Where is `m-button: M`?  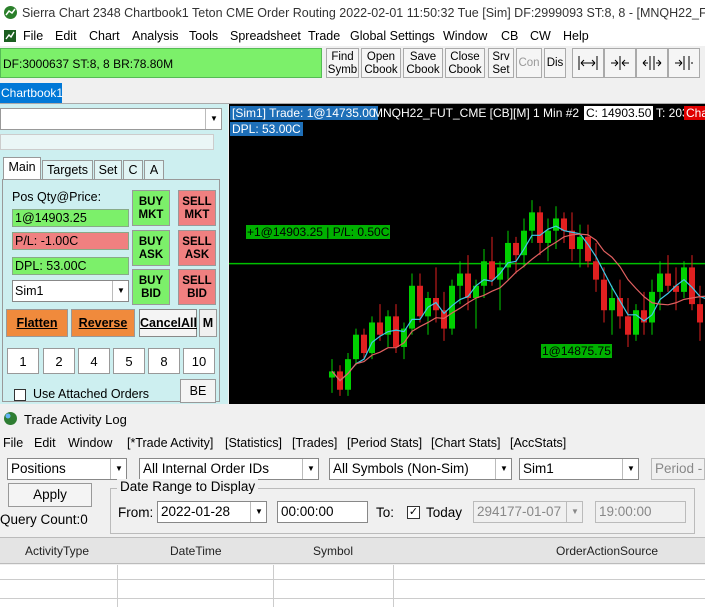
m-button: M is located at coordinates (208, 323).